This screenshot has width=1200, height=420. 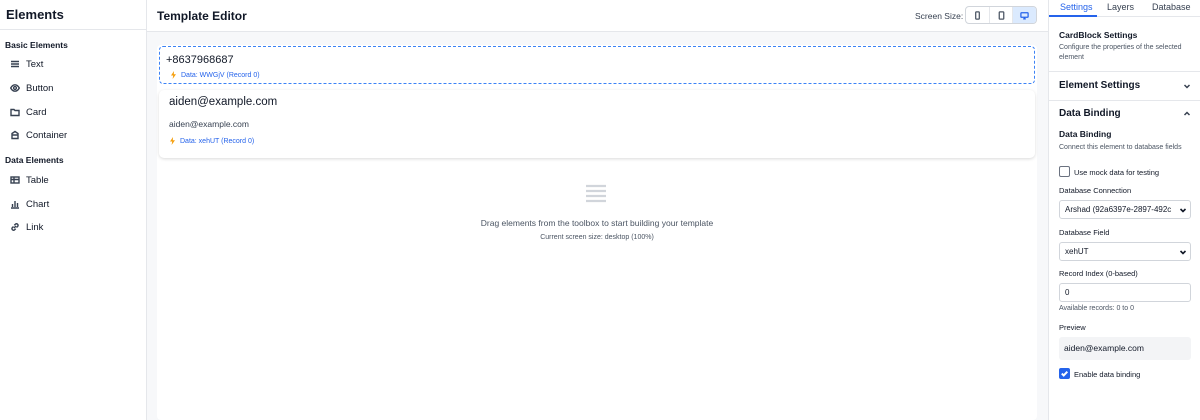 I want to click on card-subtitle: aiden@example.com, so click(x=209, y=124).